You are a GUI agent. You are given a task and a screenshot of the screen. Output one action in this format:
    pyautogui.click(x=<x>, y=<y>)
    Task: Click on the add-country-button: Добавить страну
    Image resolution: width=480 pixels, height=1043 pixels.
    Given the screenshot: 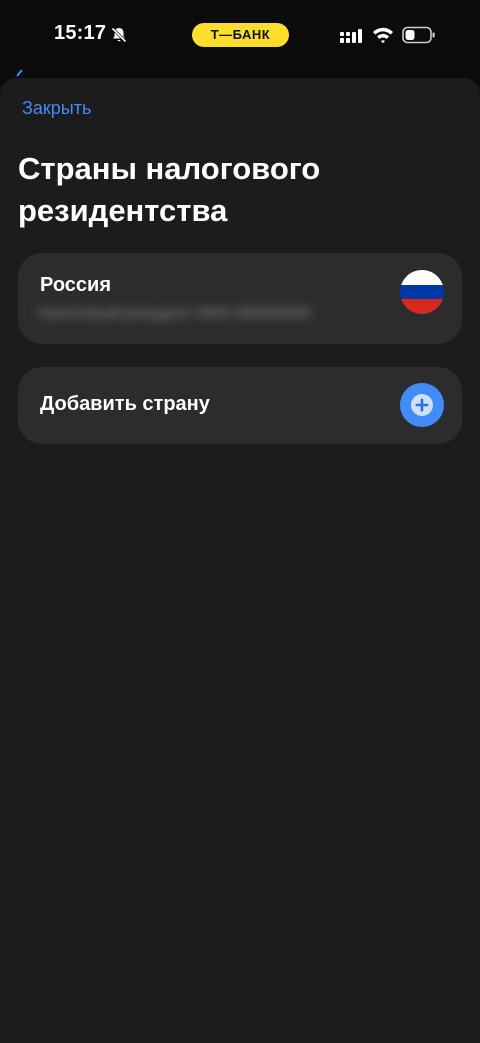 What is the action you would take?
    pyautogui.click(x=240, y=405)
    